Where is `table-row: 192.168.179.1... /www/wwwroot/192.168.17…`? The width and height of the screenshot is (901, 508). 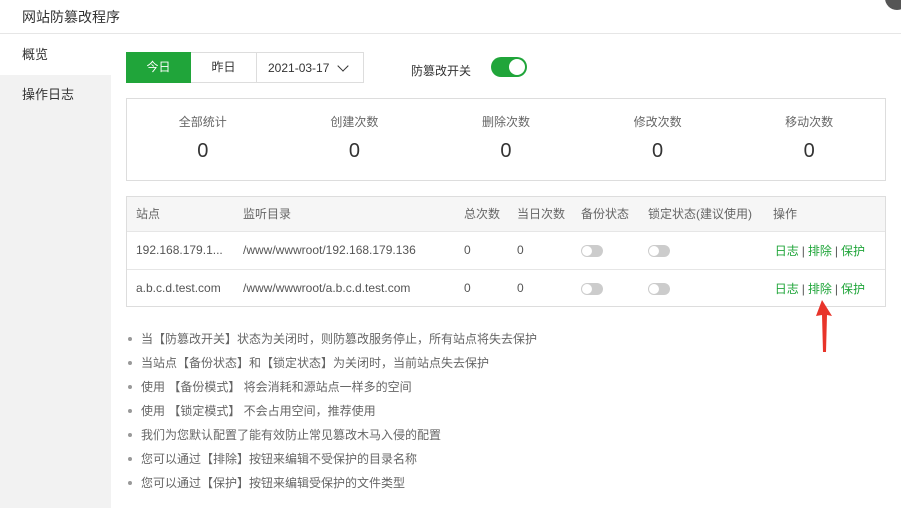
table-row: 192.168.179.1... /www/wwwroot/192.168.17… is located at coordinates (506, 250).